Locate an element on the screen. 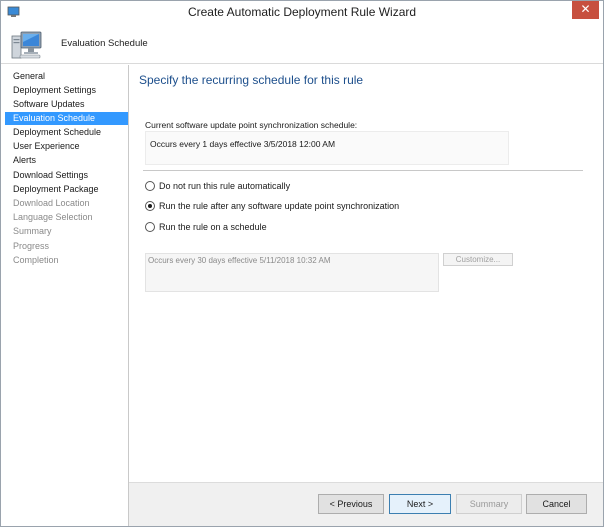 The image size is (604, 527). summary-button: Summary is located at coordinates (489, 504).